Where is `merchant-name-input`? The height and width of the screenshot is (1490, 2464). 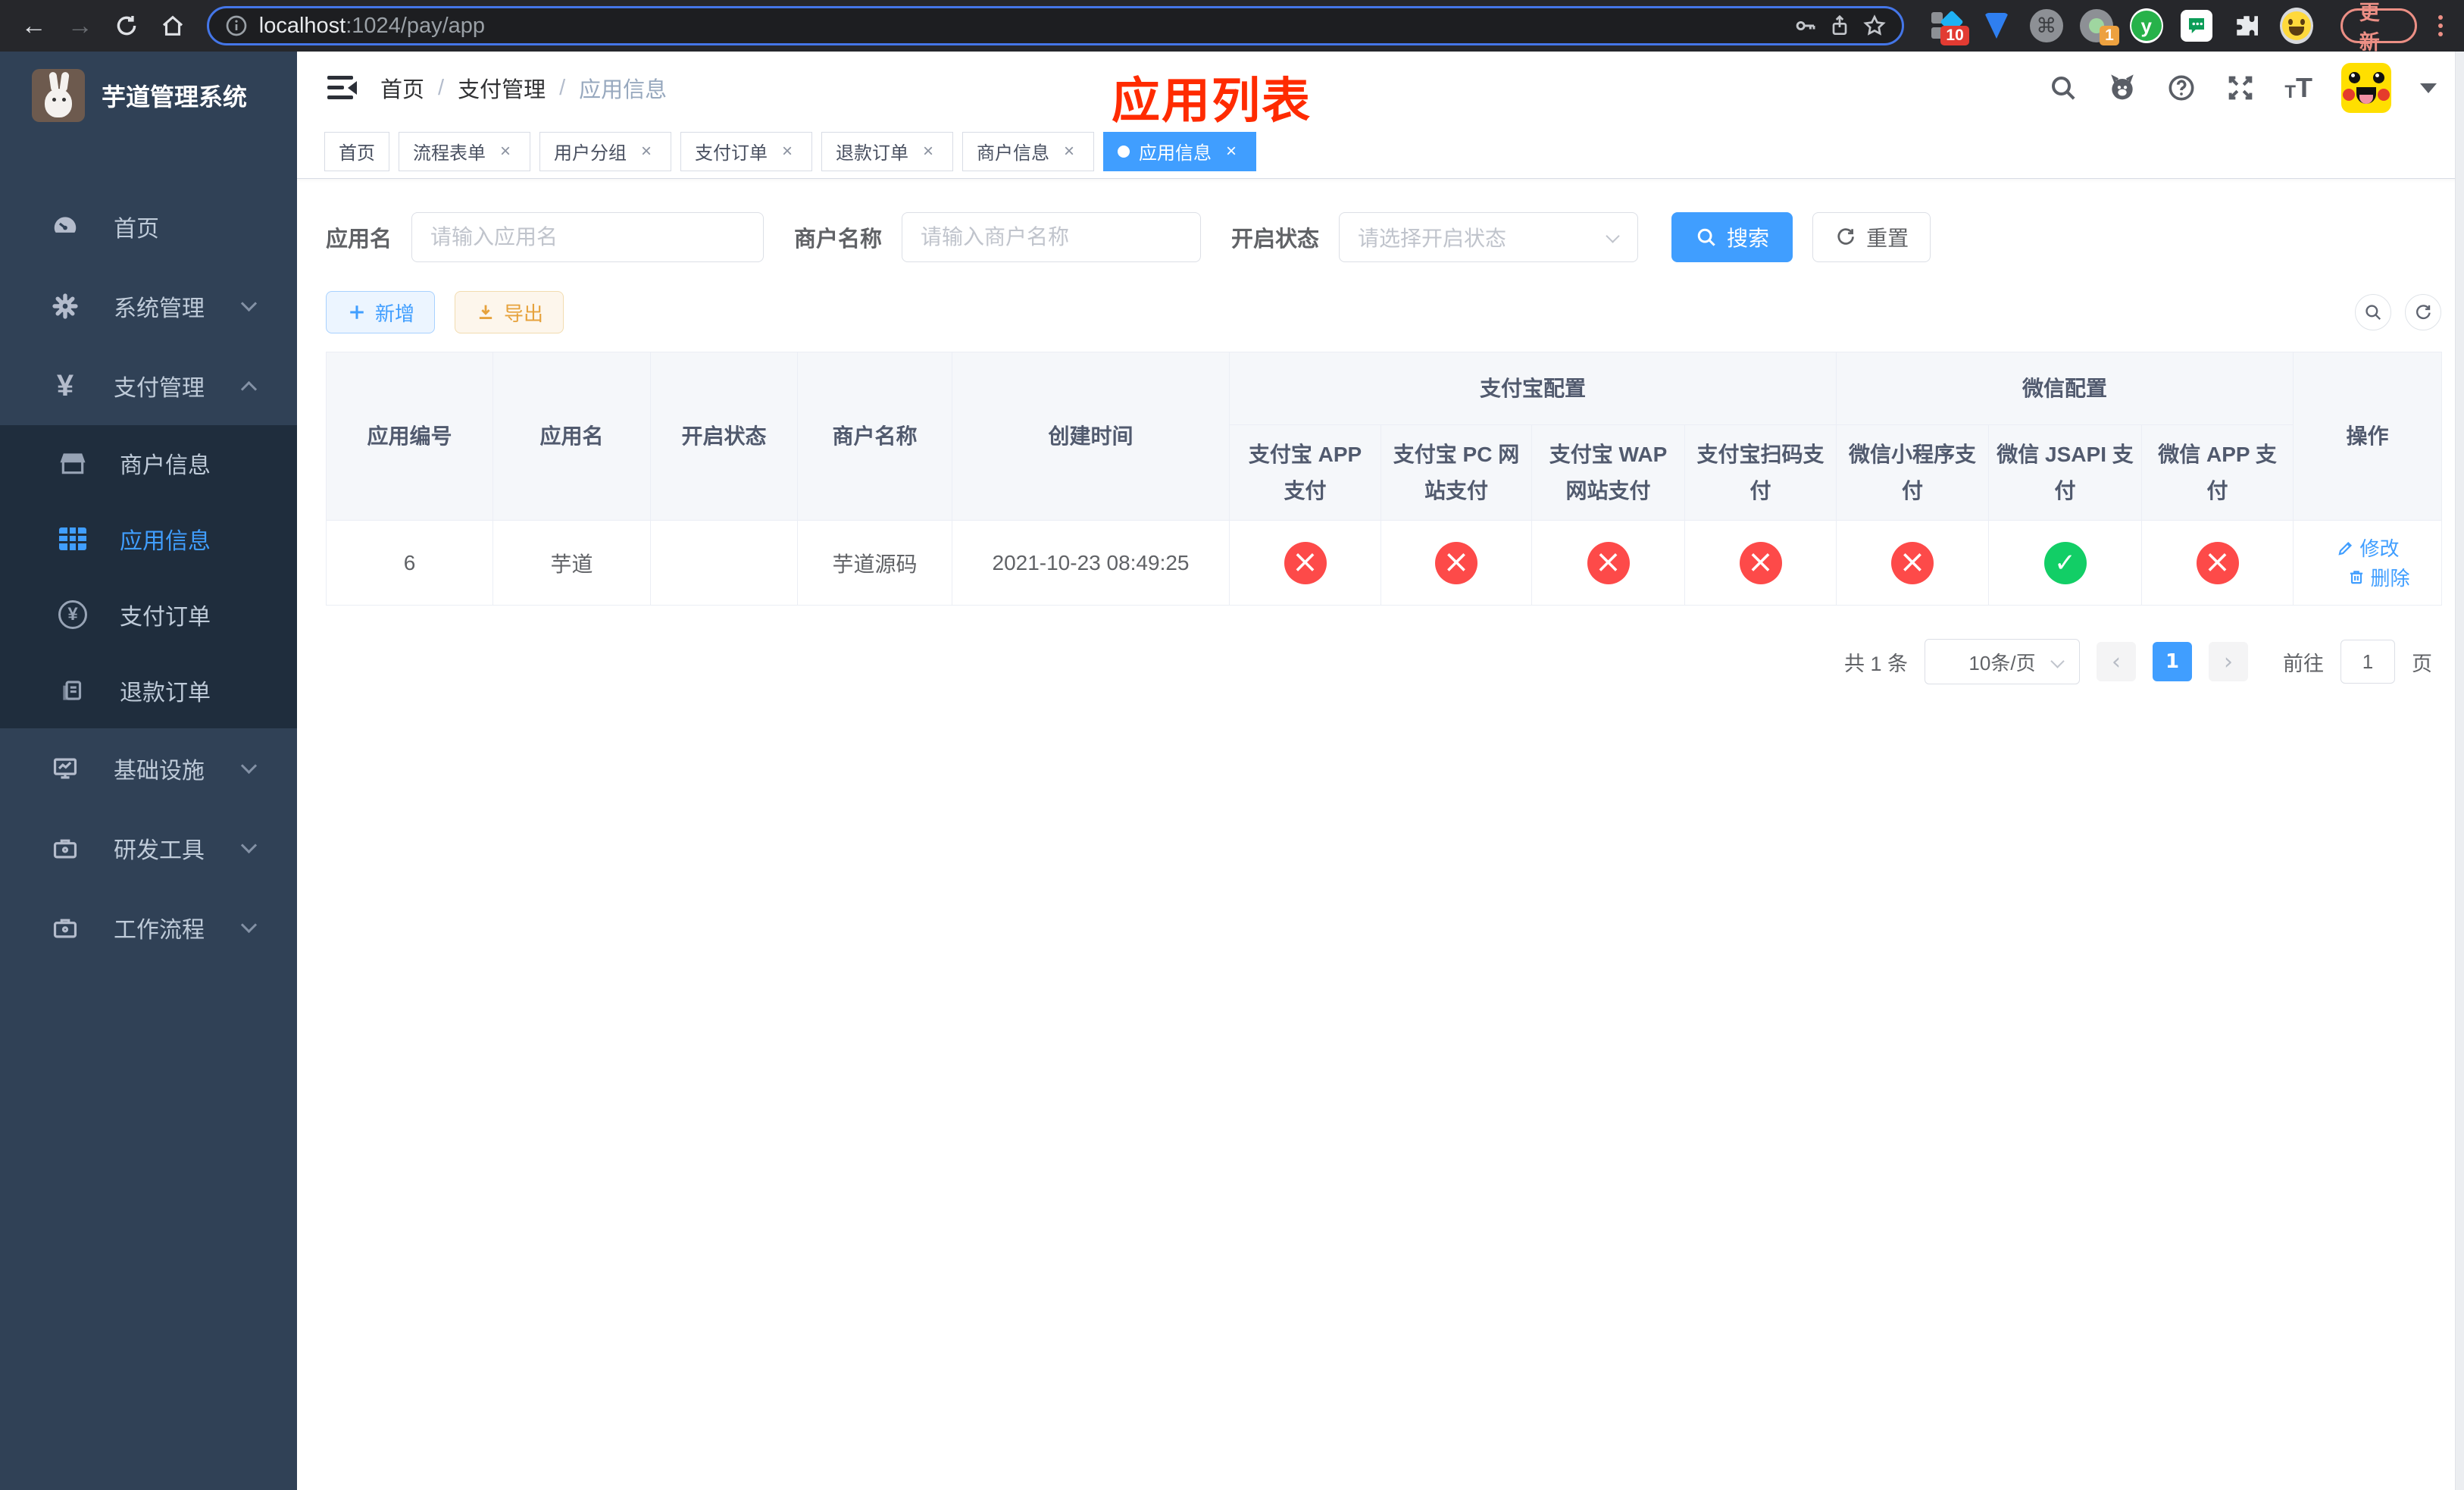 merchant-name-input is located at coordinates (1052, 237).